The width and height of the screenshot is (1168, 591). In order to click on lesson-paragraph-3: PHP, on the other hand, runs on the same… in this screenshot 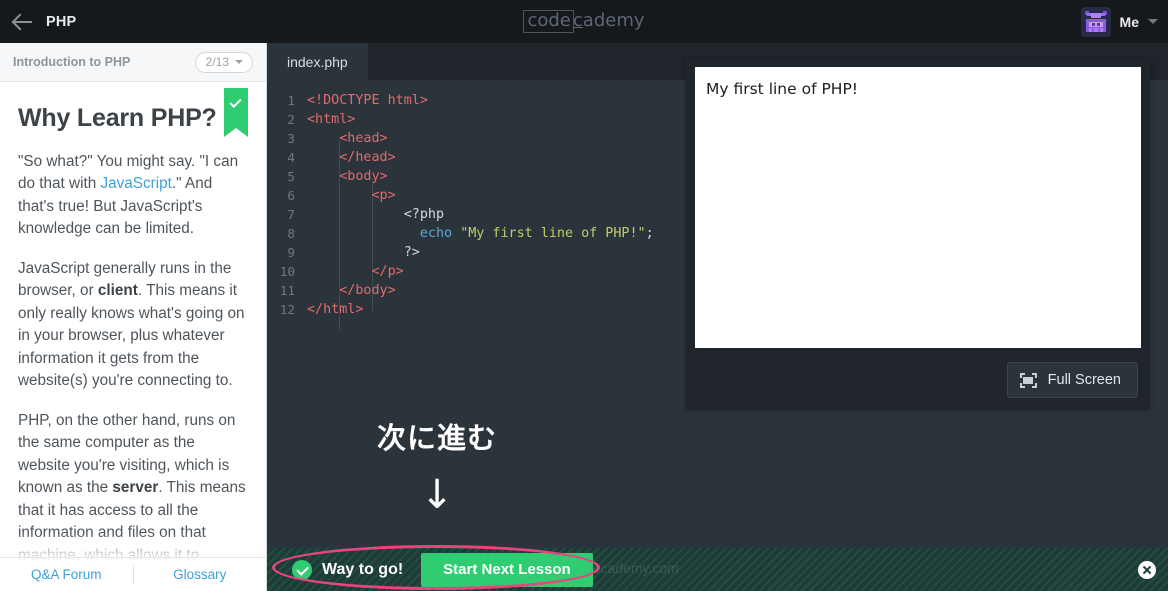, I will do `click(132, 488)`.